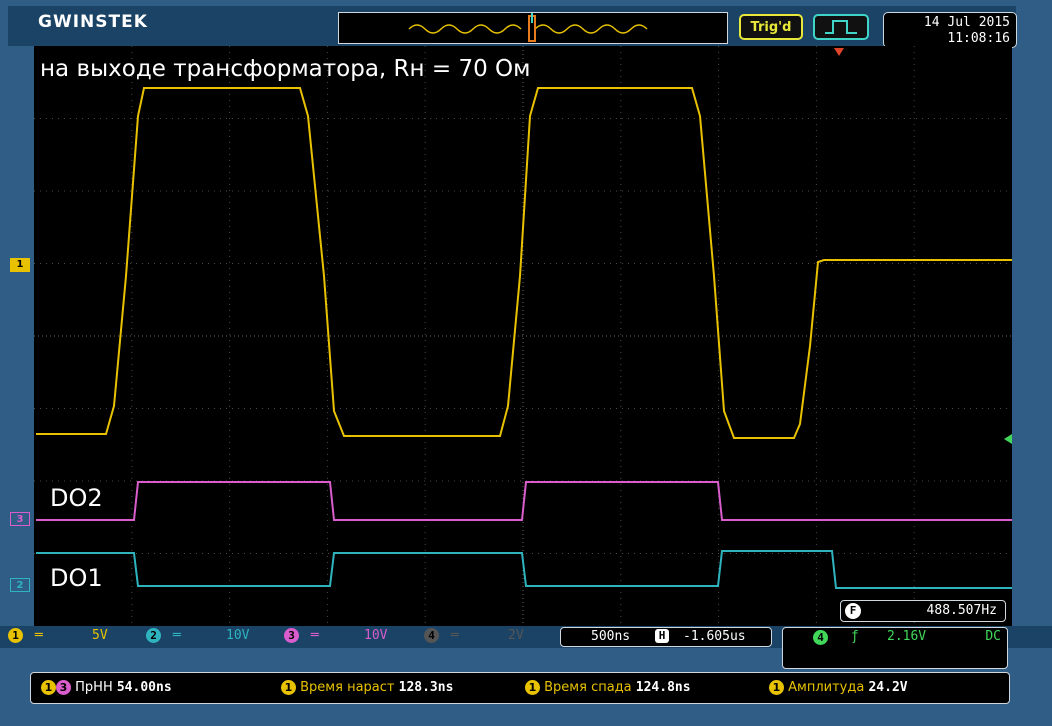 The height and width of the screenshot is (726, 1052). Describe the element at coordinates (588, 687) in the screenshot. I see `meas-label: Время спада` at that location.